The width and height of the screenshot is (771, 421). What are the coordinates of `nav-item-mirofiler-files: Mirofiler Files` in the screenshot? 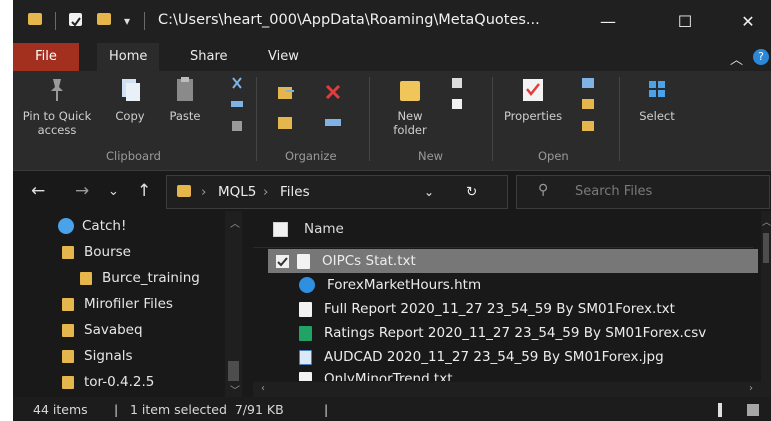 It's located at (117, 304).